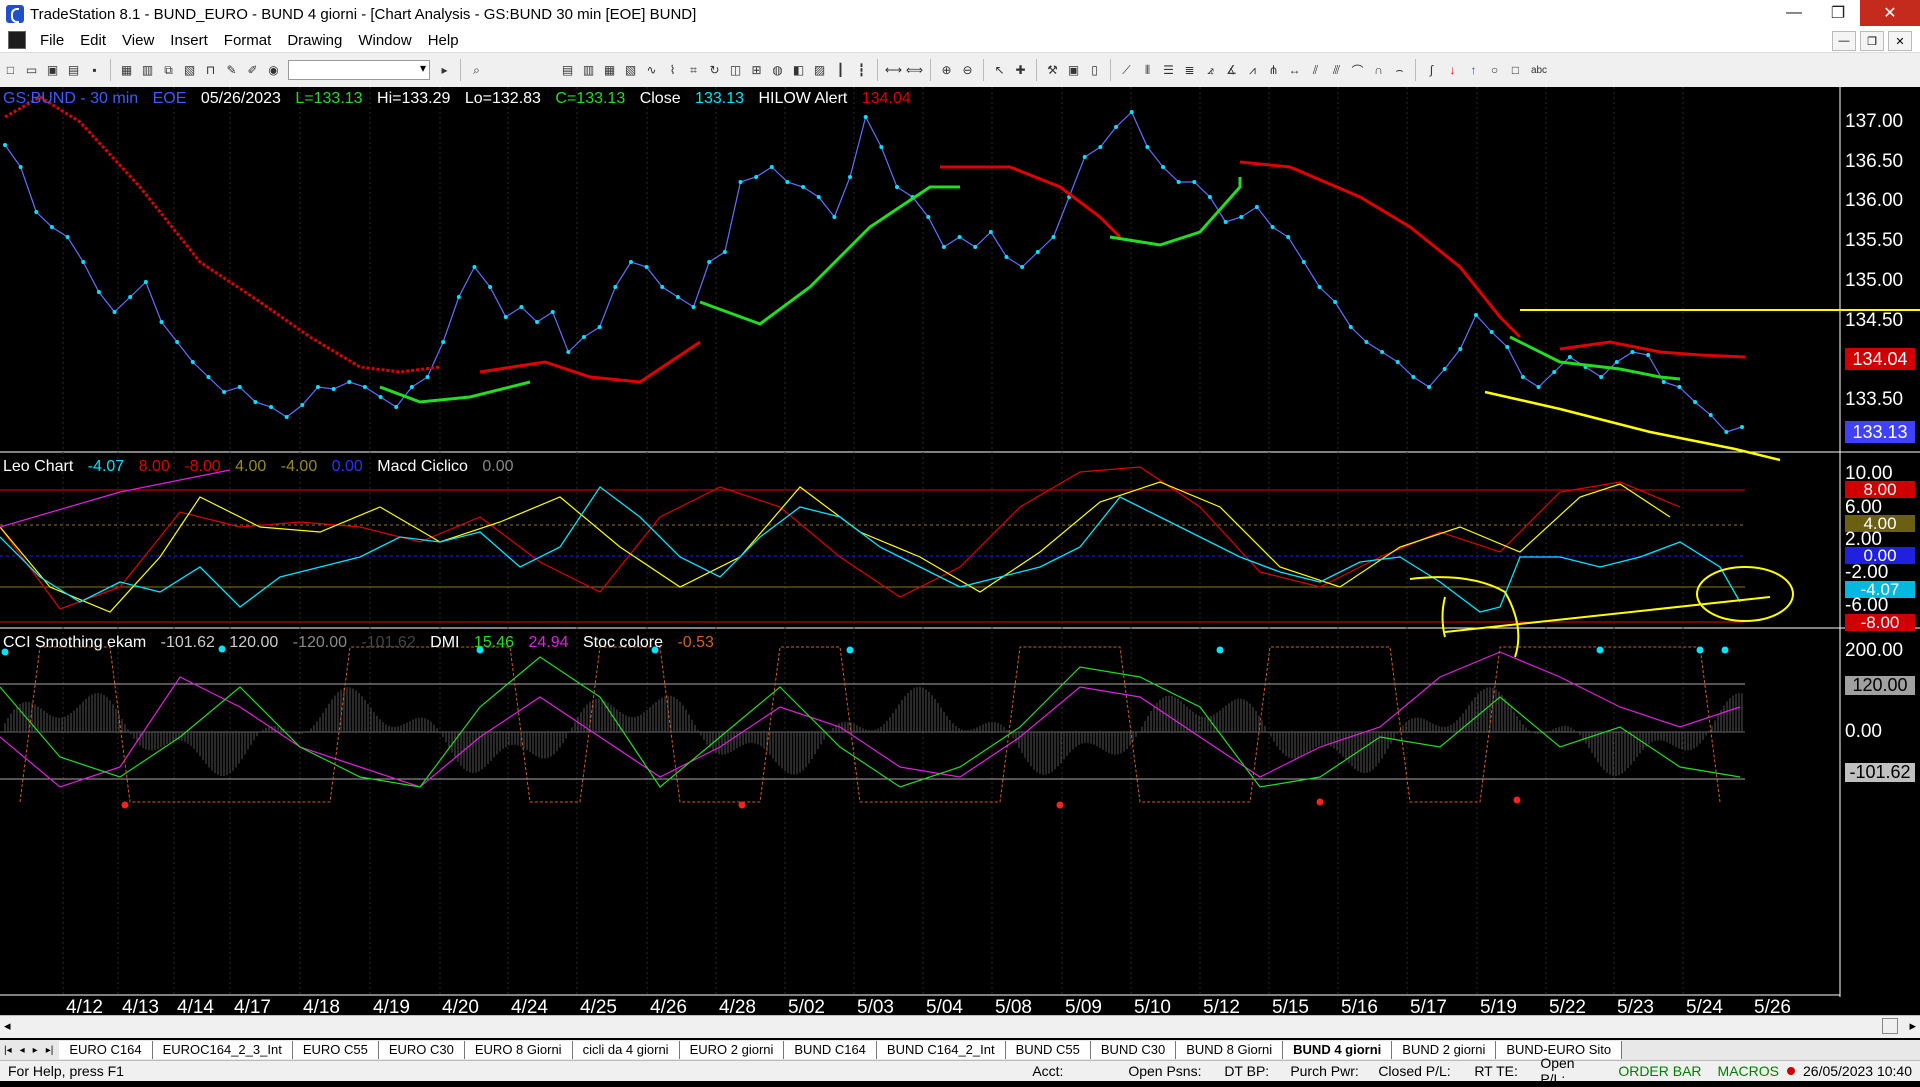 This screenshot has width=1920, height=1087. What do you see at coordinates (777, 70) in the screenshot?
I see `globe-icon: ◍` at bounding box center [777, 70].